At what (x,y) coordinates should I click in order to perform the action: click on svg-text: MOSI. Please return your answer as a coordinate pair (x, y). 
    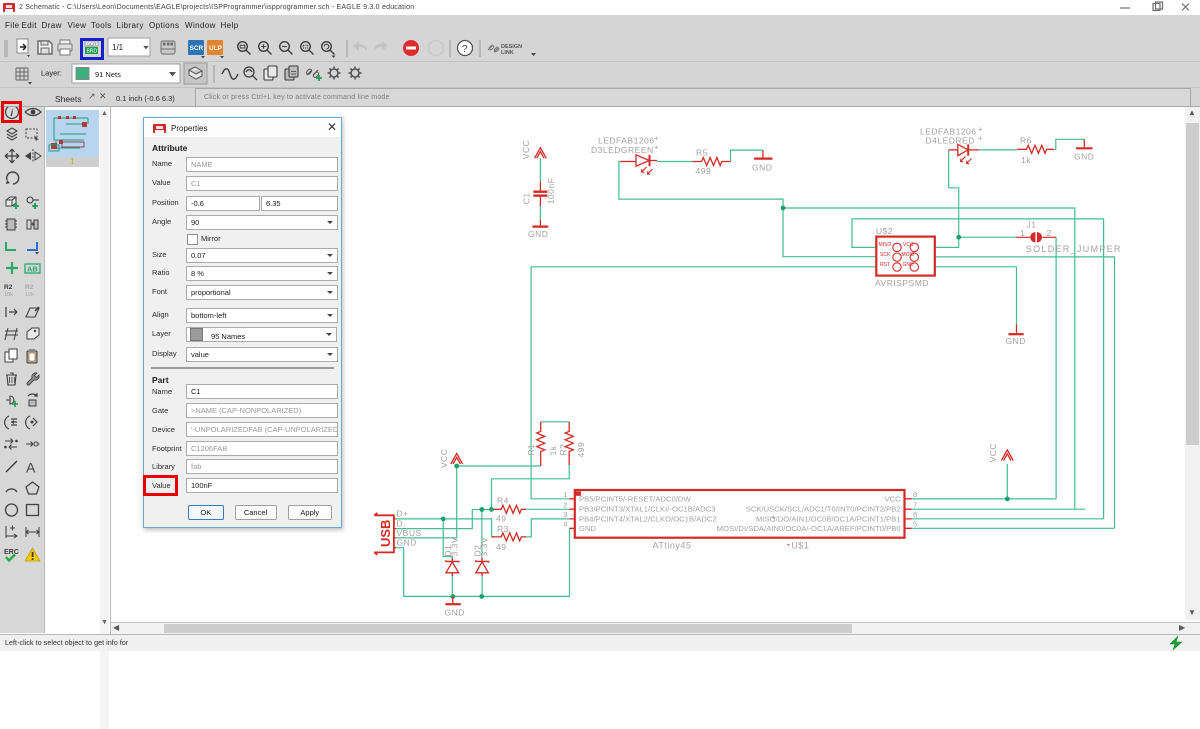
    Looking at the image, I should click on (908, 255).